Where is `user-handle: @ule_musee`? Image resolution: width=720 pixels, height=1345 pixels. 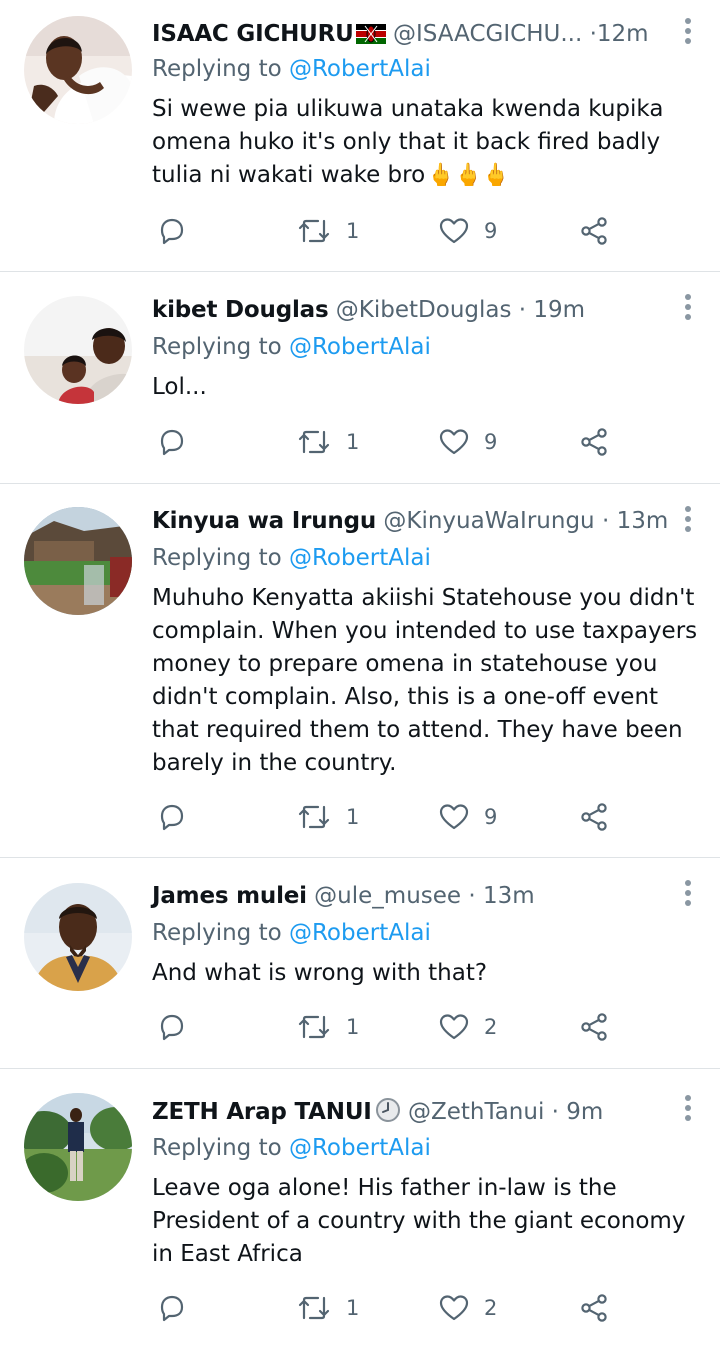 user-handle: @ule_musee is located at coordinates (387, 896).